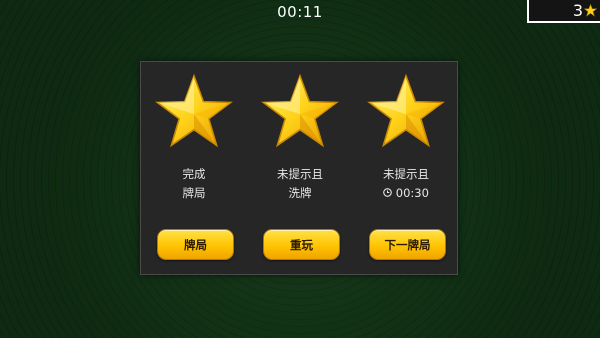  Describe the element at coordinates (300, 193) in the screenshot. I see `caption-line: 洗牌` at that location.